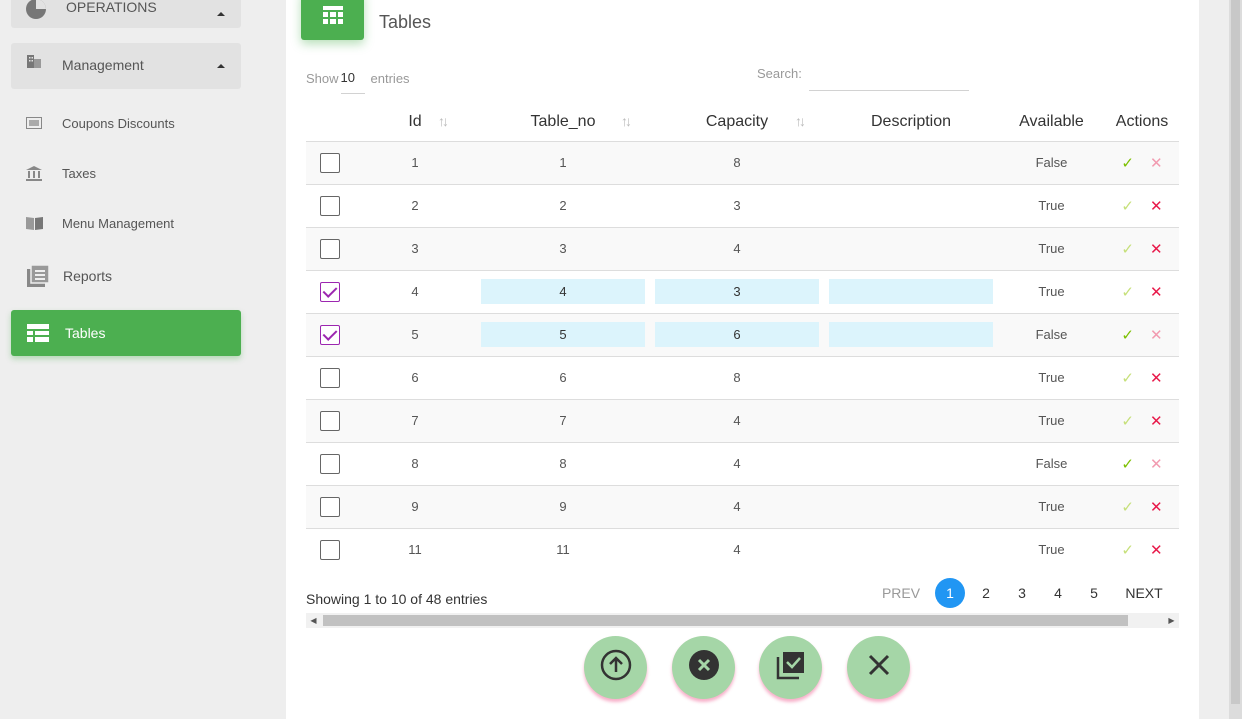  Describe the element at coordinates (313, 620) in the screenshot. I see `scroll-left-icon: ◀` at that location.